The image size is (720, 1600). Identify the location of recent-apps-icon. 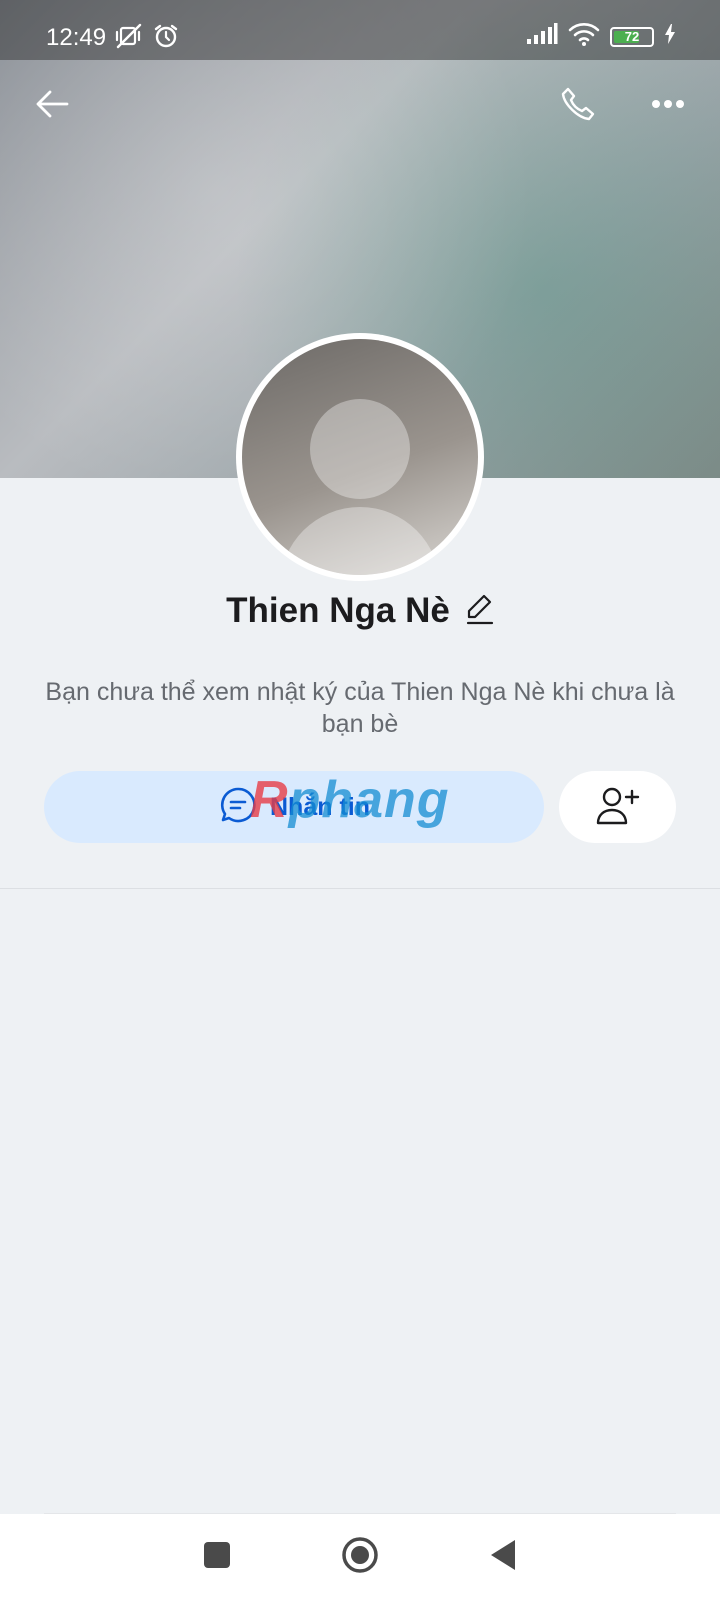
(217, 1557).